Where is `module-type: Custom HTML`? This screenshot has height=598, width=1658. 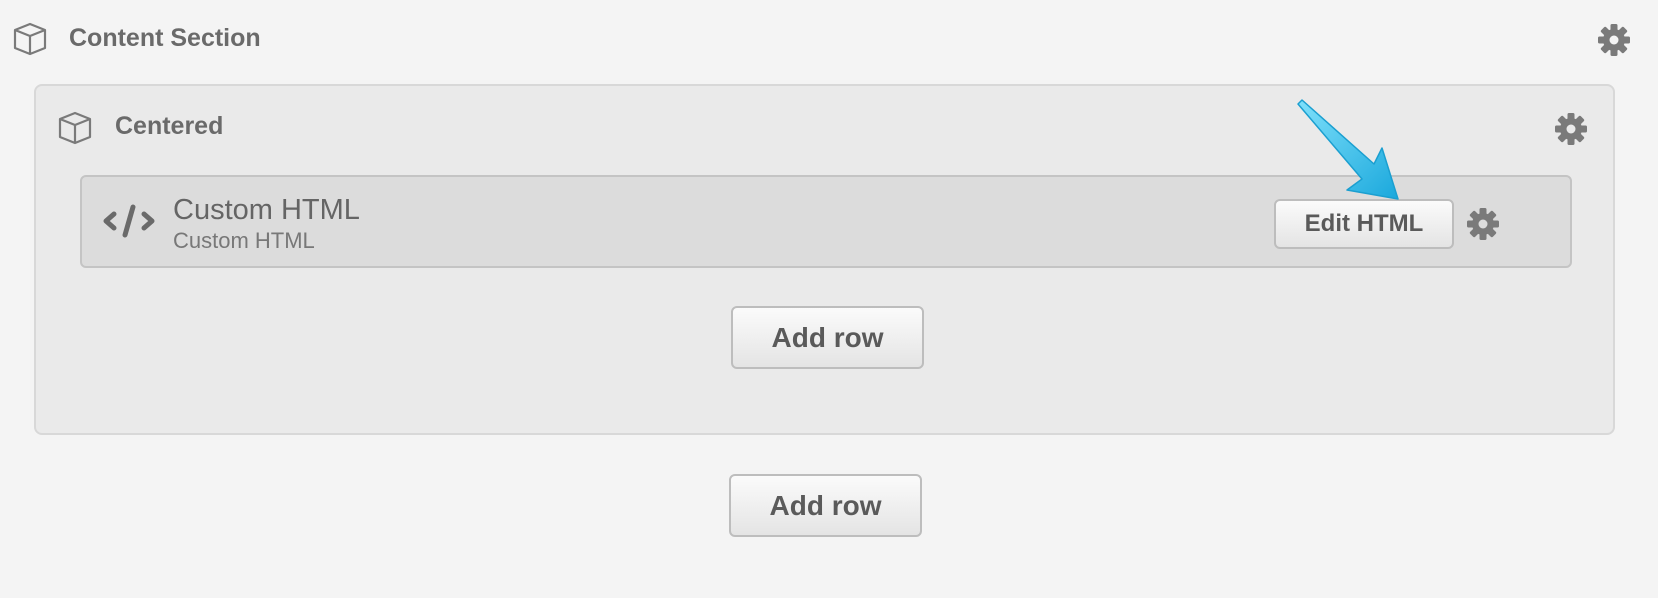
module-type: Custom HTML is located at coordinates (244, 240).